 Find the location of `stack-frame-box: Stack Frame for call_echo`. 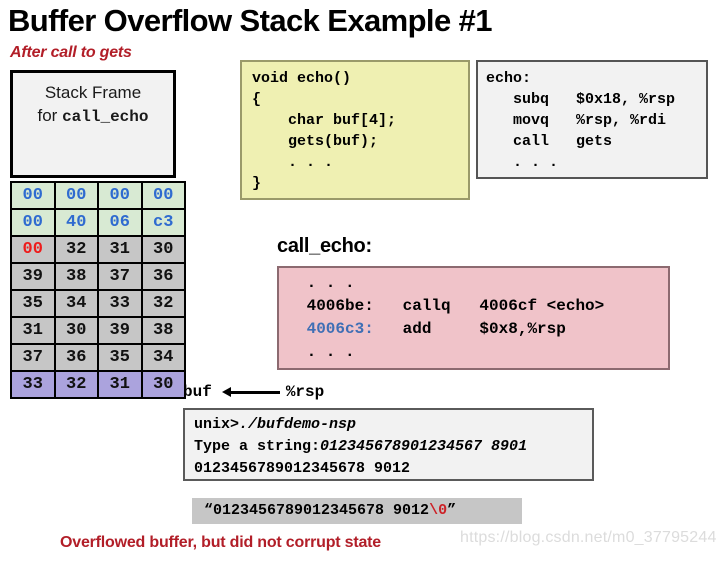

stack-frame-box: Stack Frame for call_echo is located at coordinates (93, 124).